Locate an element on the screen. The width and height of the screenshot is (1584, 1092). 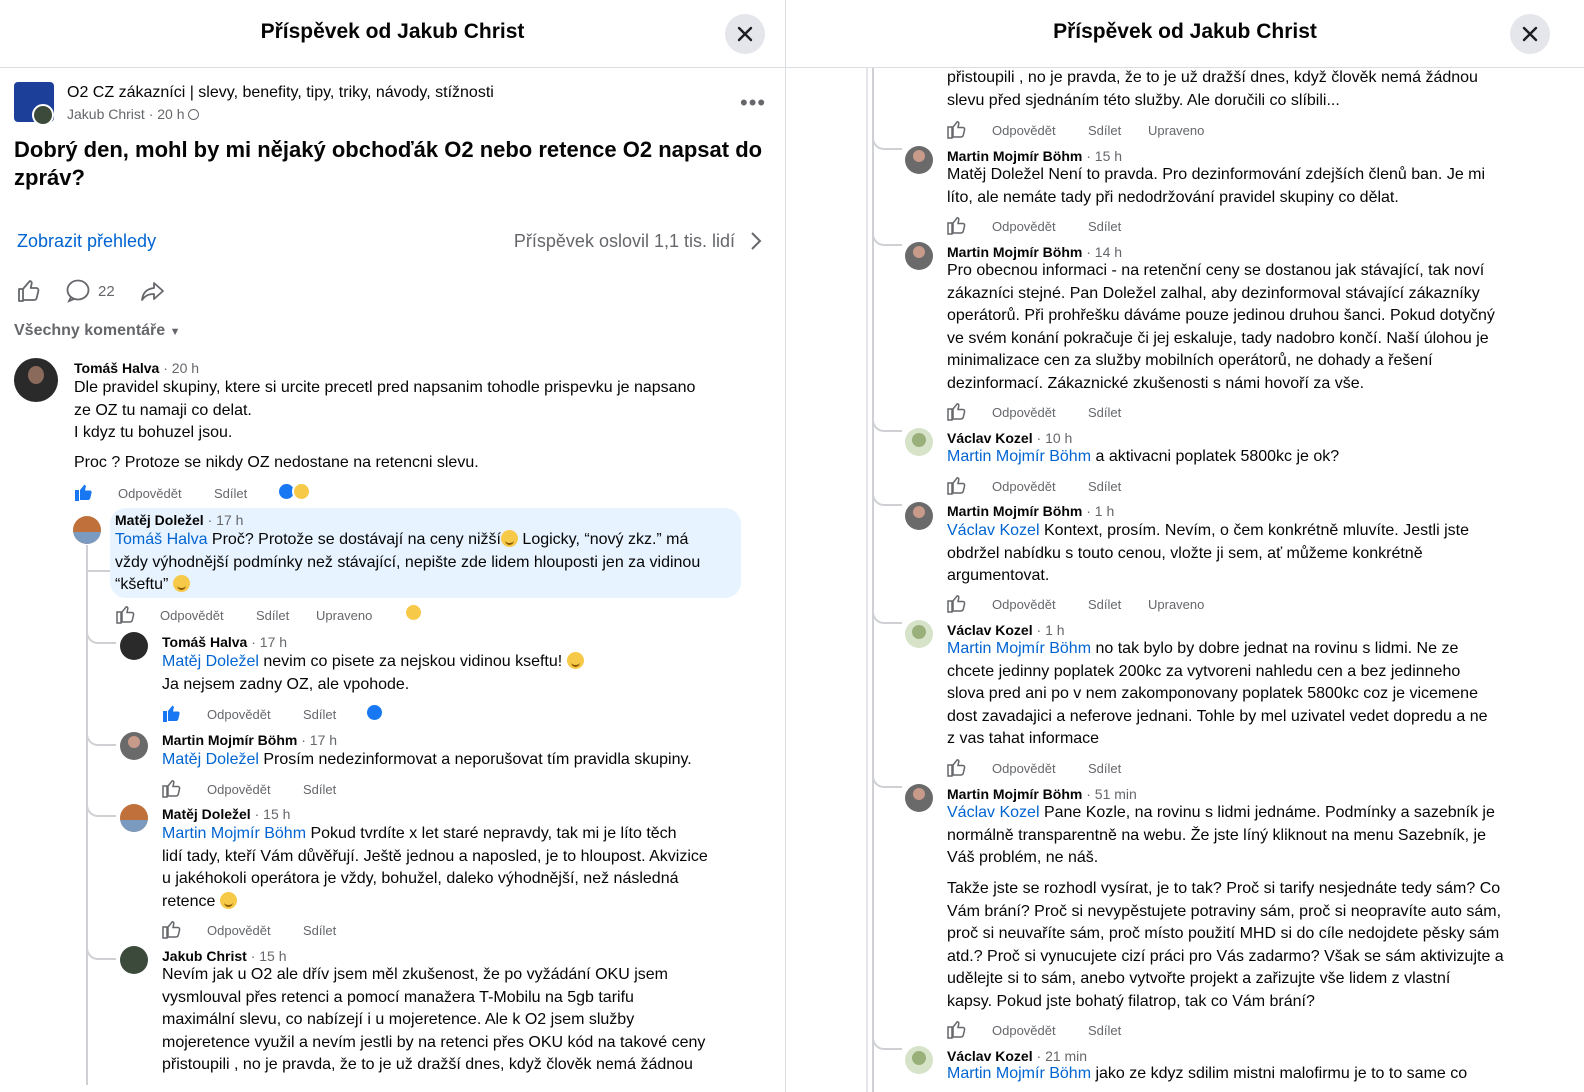
more-options-icon: ••• is located at coordinates (753, 103).